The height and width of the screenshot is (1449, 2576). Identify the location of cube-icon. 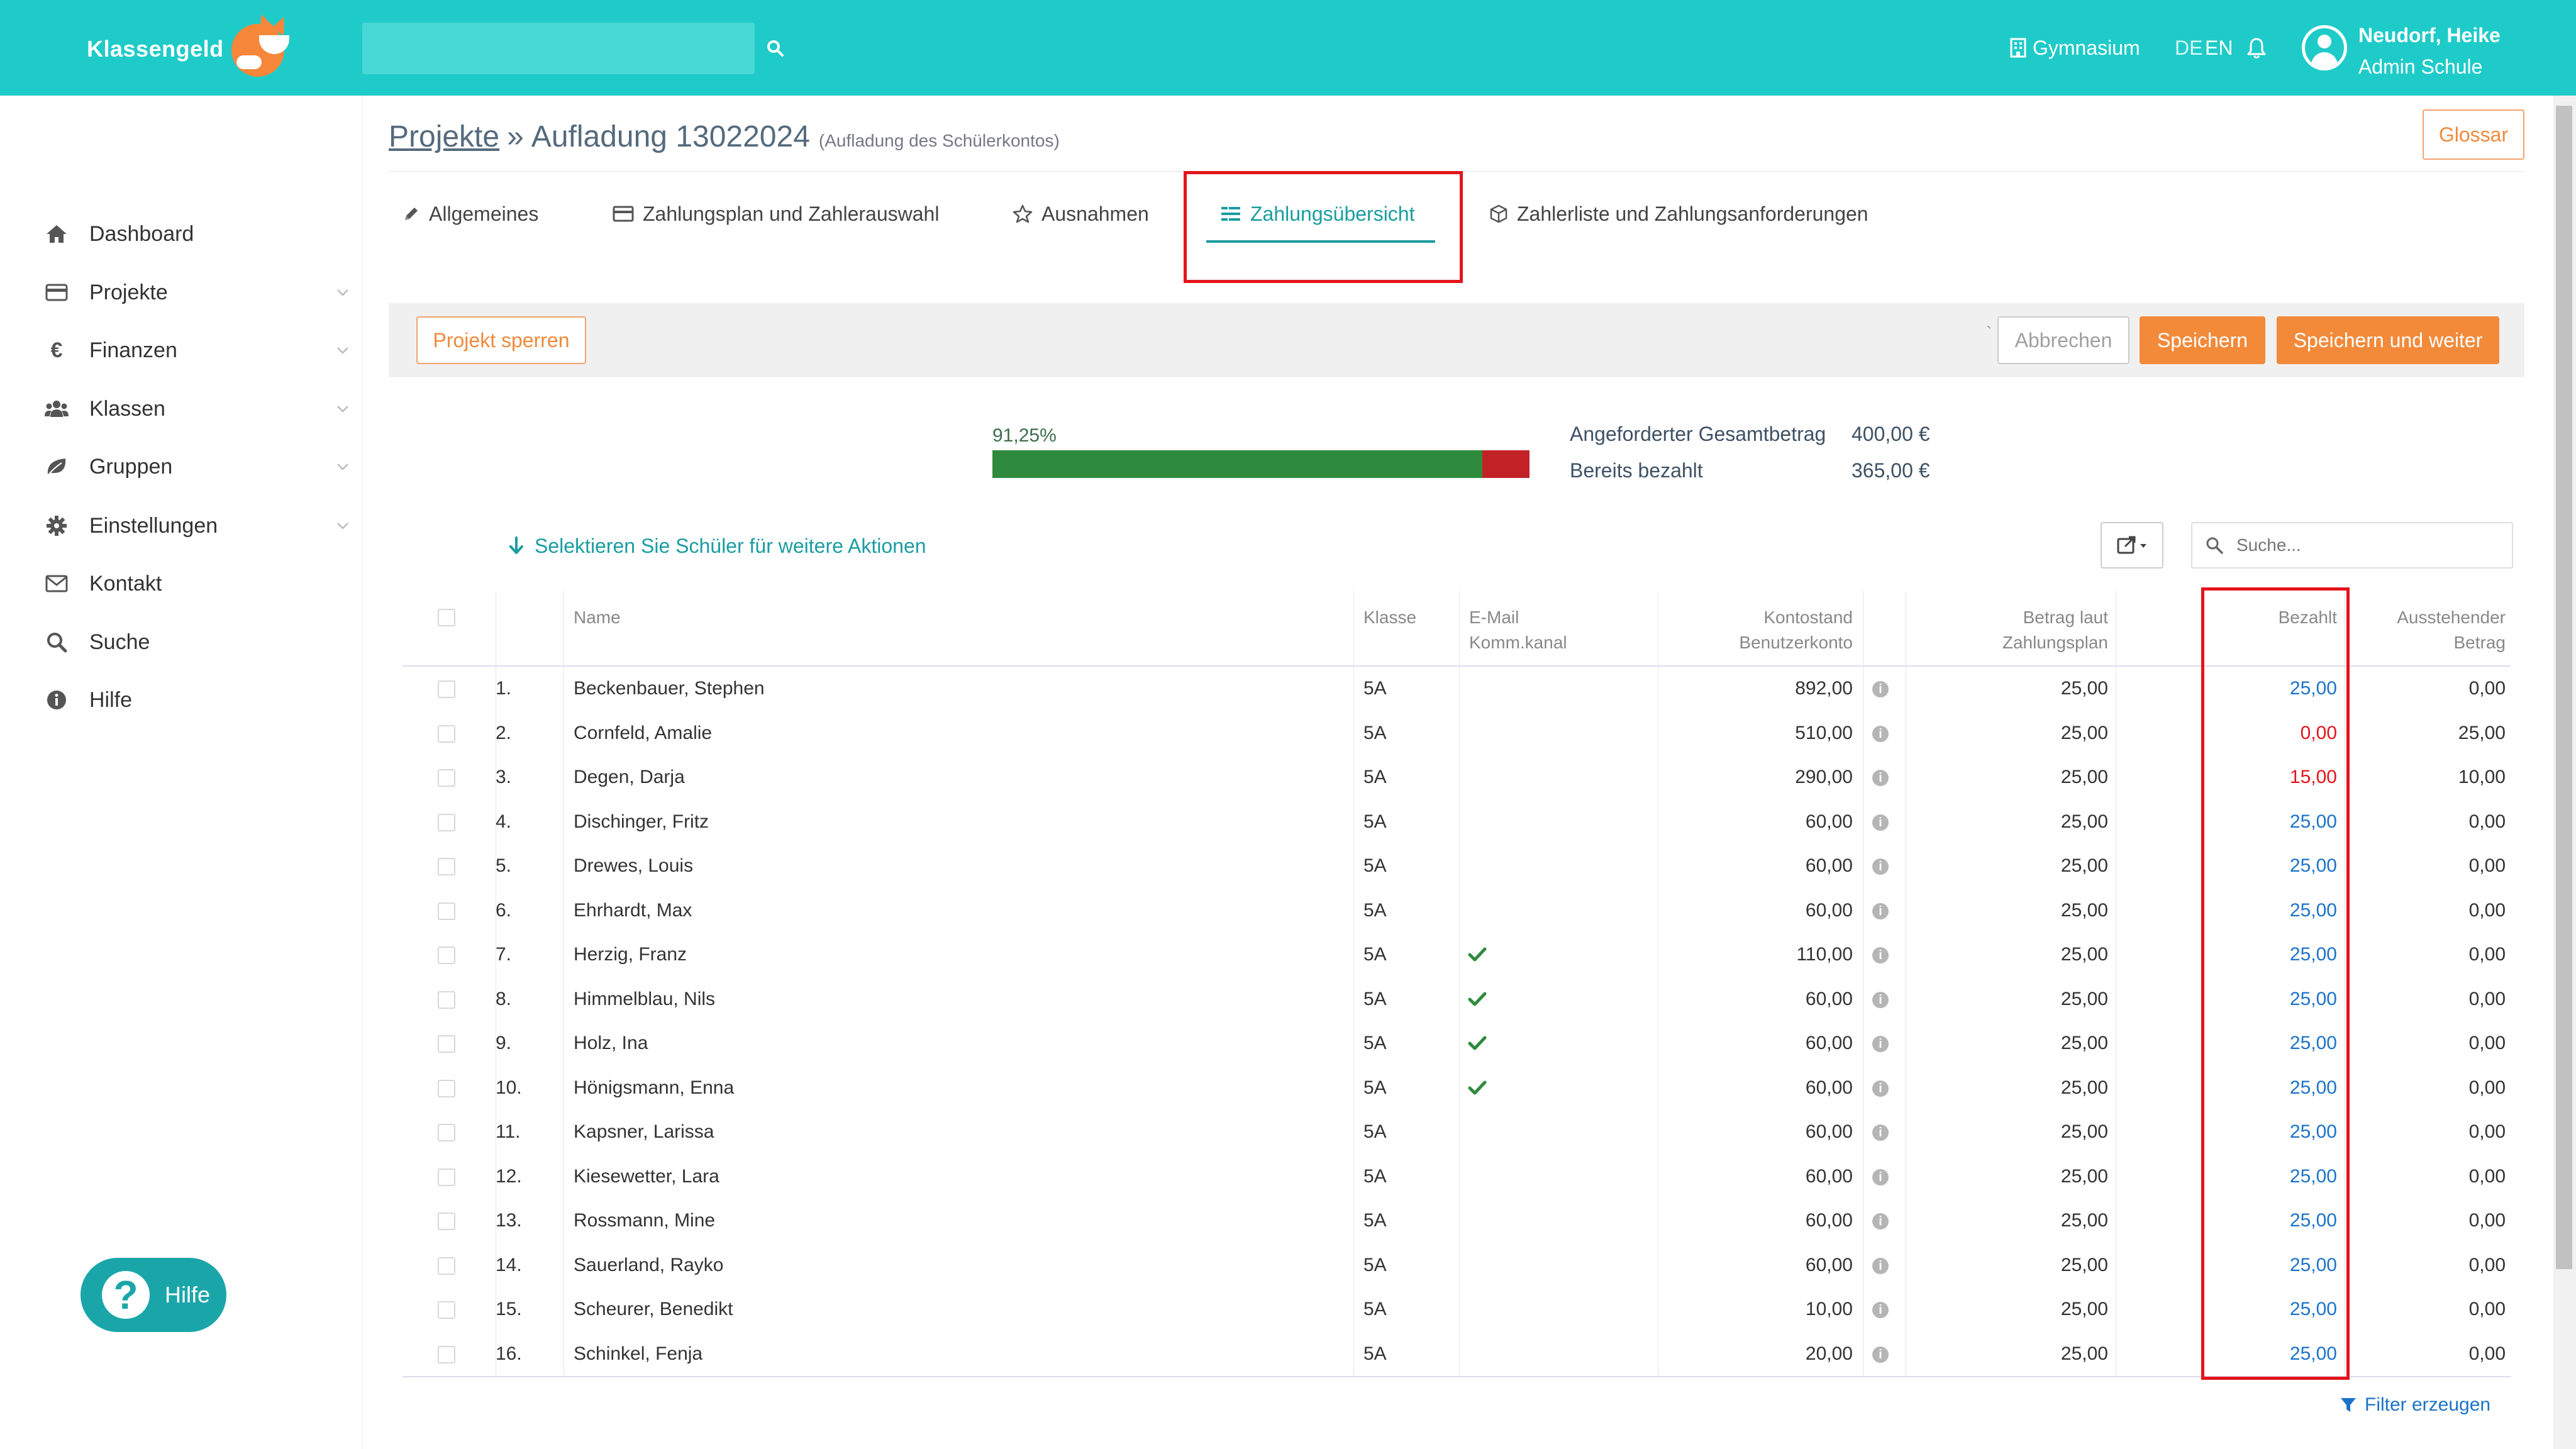
(1498, 213).